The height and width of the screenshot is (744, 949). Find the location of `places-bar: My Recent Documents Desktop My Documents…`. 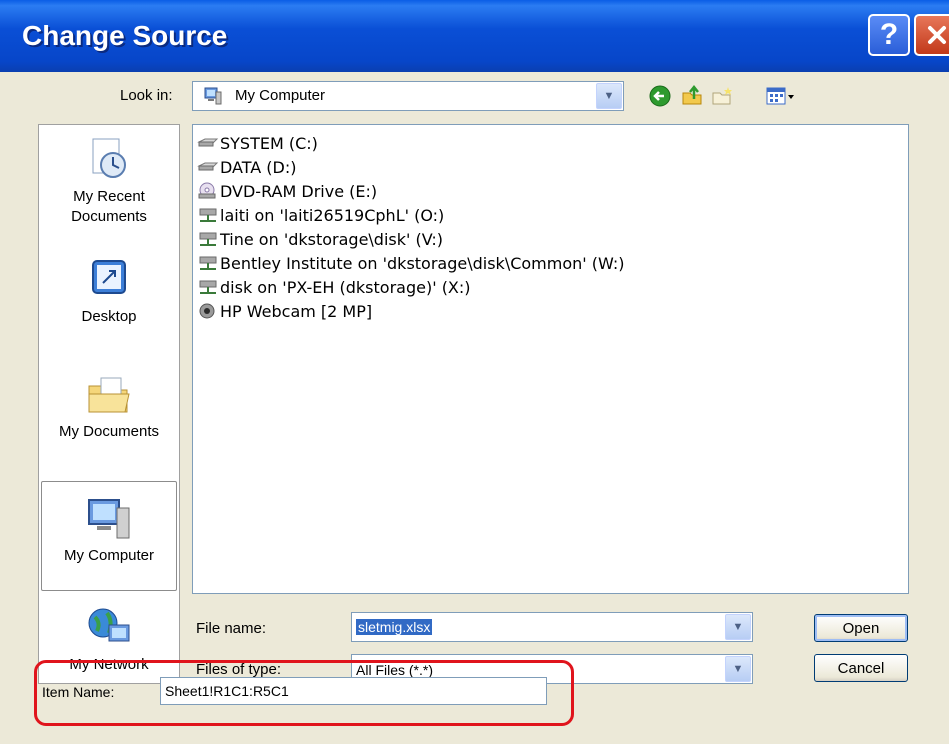

places-bar: My Recent Documents Desktop My Documents… is located at coordinates (109, 404).